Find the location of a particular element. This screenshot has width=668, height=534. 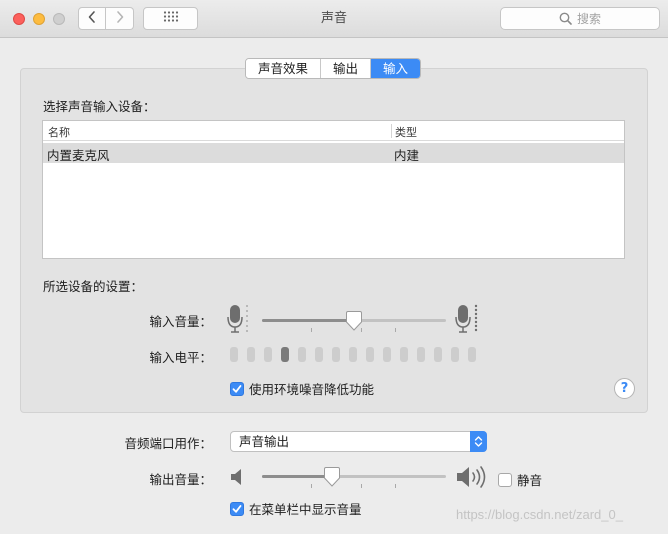

tab-sound-effects: 声音效果 is located at coordinates (284, 68).